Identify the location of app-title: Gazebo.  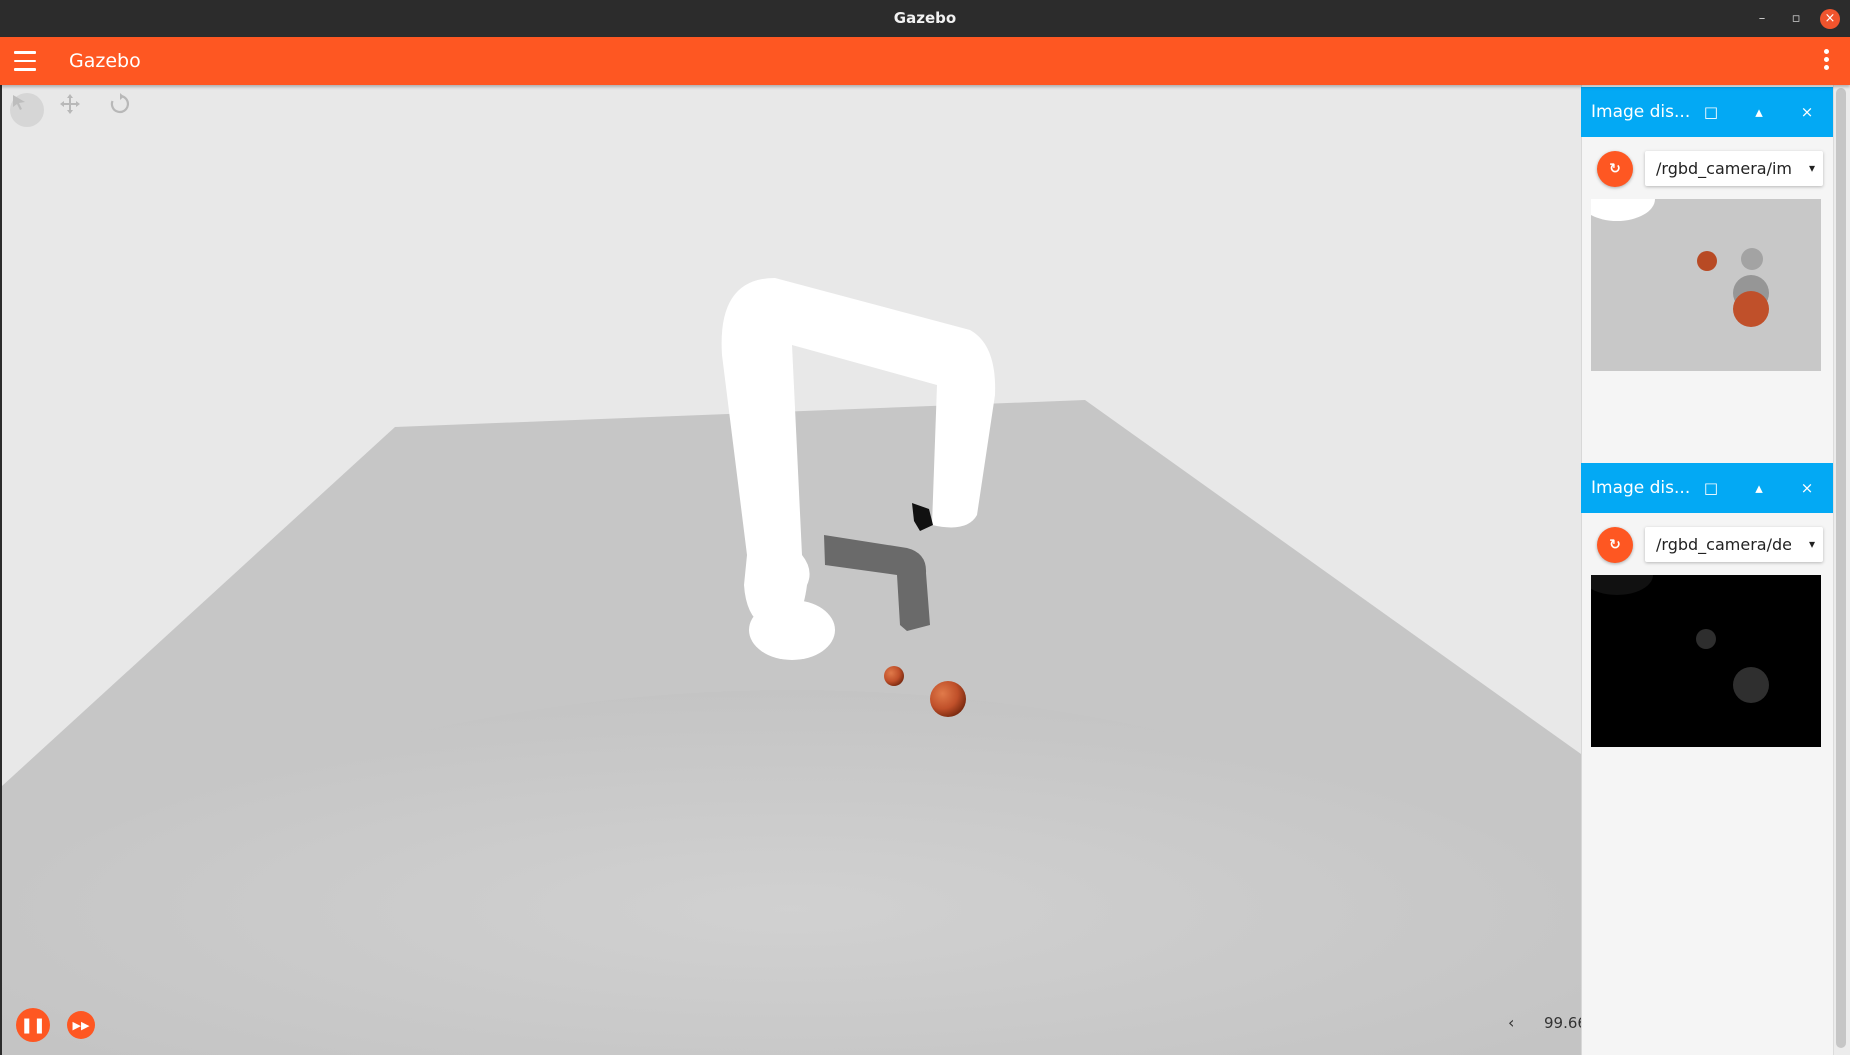
(105, 61).